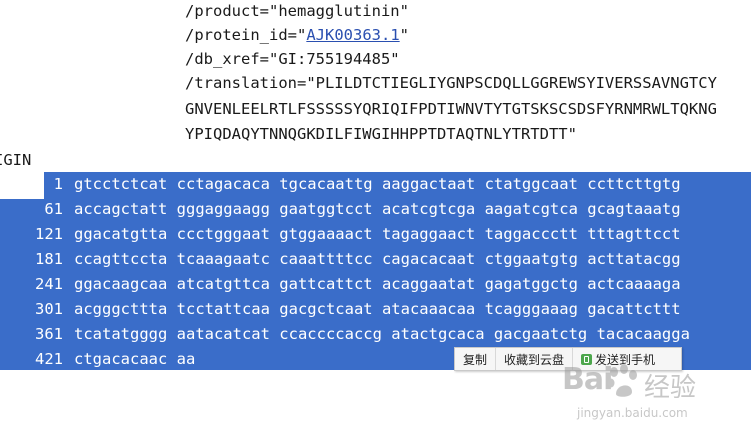 The width and height of the screenshot is (751, 432). What do you see at coordinates (476, 359) in the screenshot?
I see `copy-menu-item: 复制` at bounding box center [476, 359].